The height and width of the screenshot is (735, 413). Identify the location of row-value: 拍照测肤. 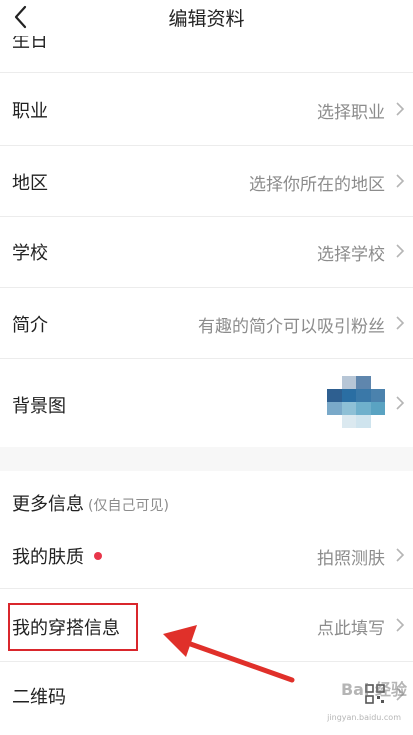
(351, 559).